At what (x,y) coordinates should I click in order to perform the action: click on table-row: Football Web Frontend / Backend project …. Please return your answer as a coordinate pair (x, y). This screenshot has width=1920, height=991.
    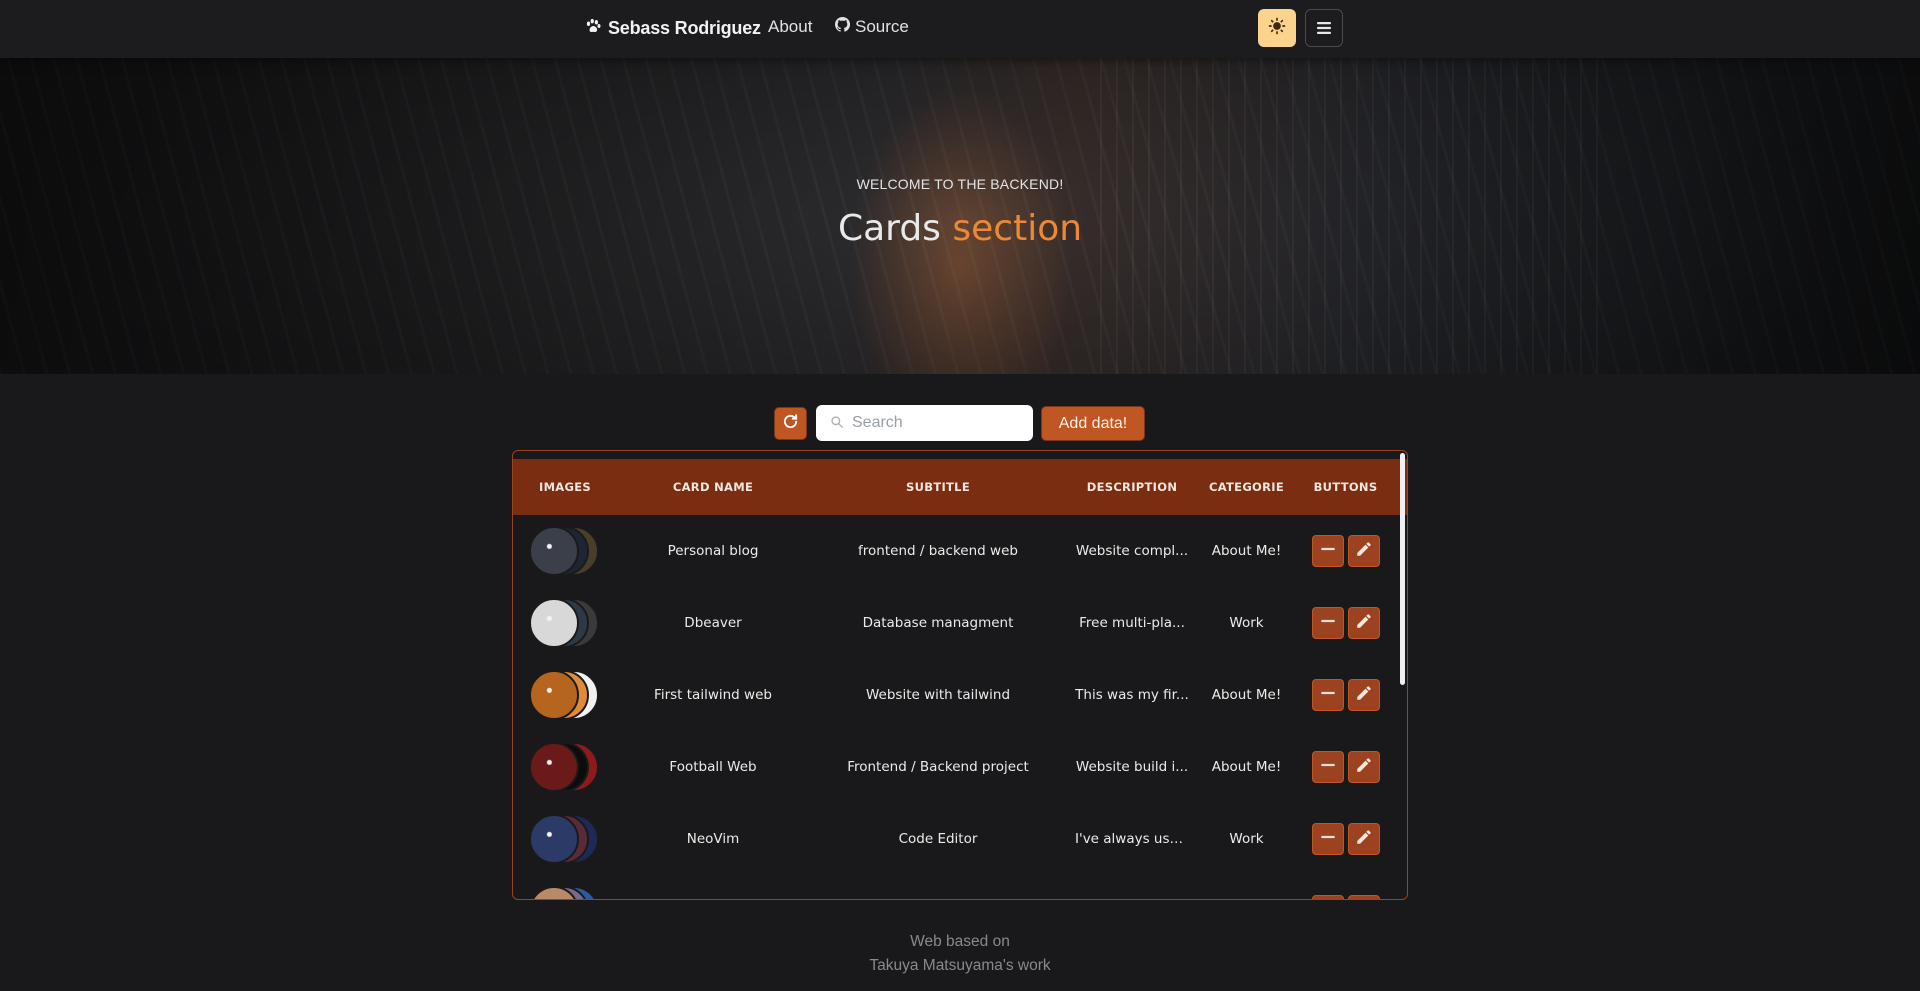
    Looking at the image, I should click on (960, 767).